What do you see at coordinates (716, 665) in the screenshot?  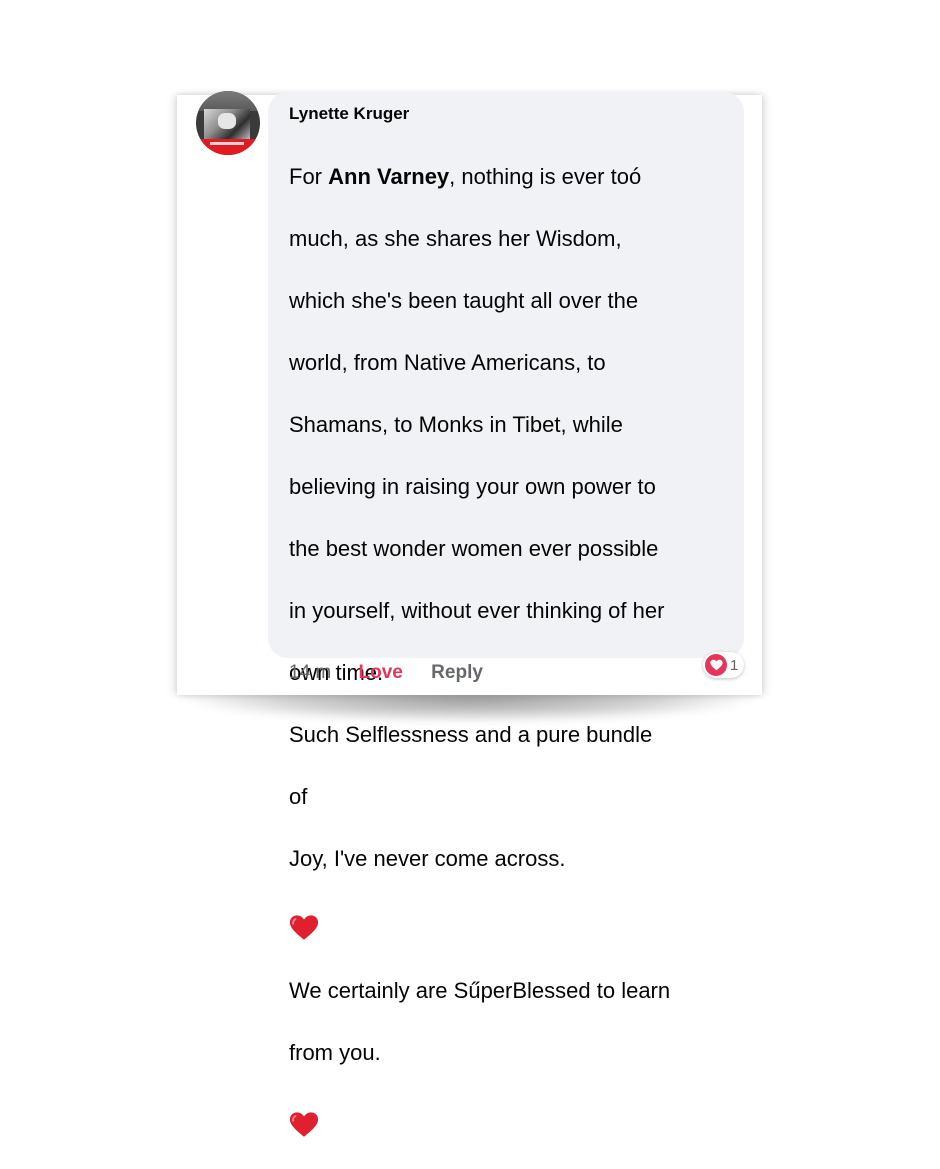 I see `heart-reaction-icon` at bounding box center [716, 665].